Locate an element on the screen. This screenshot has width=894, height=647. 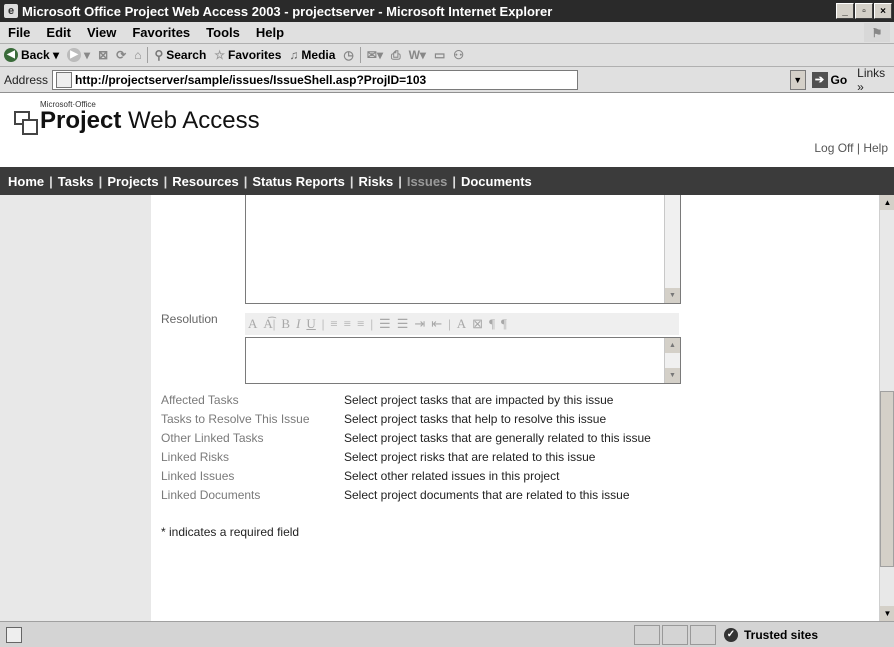
align-center-icon: ≡ is located at coordinates (347, 324).